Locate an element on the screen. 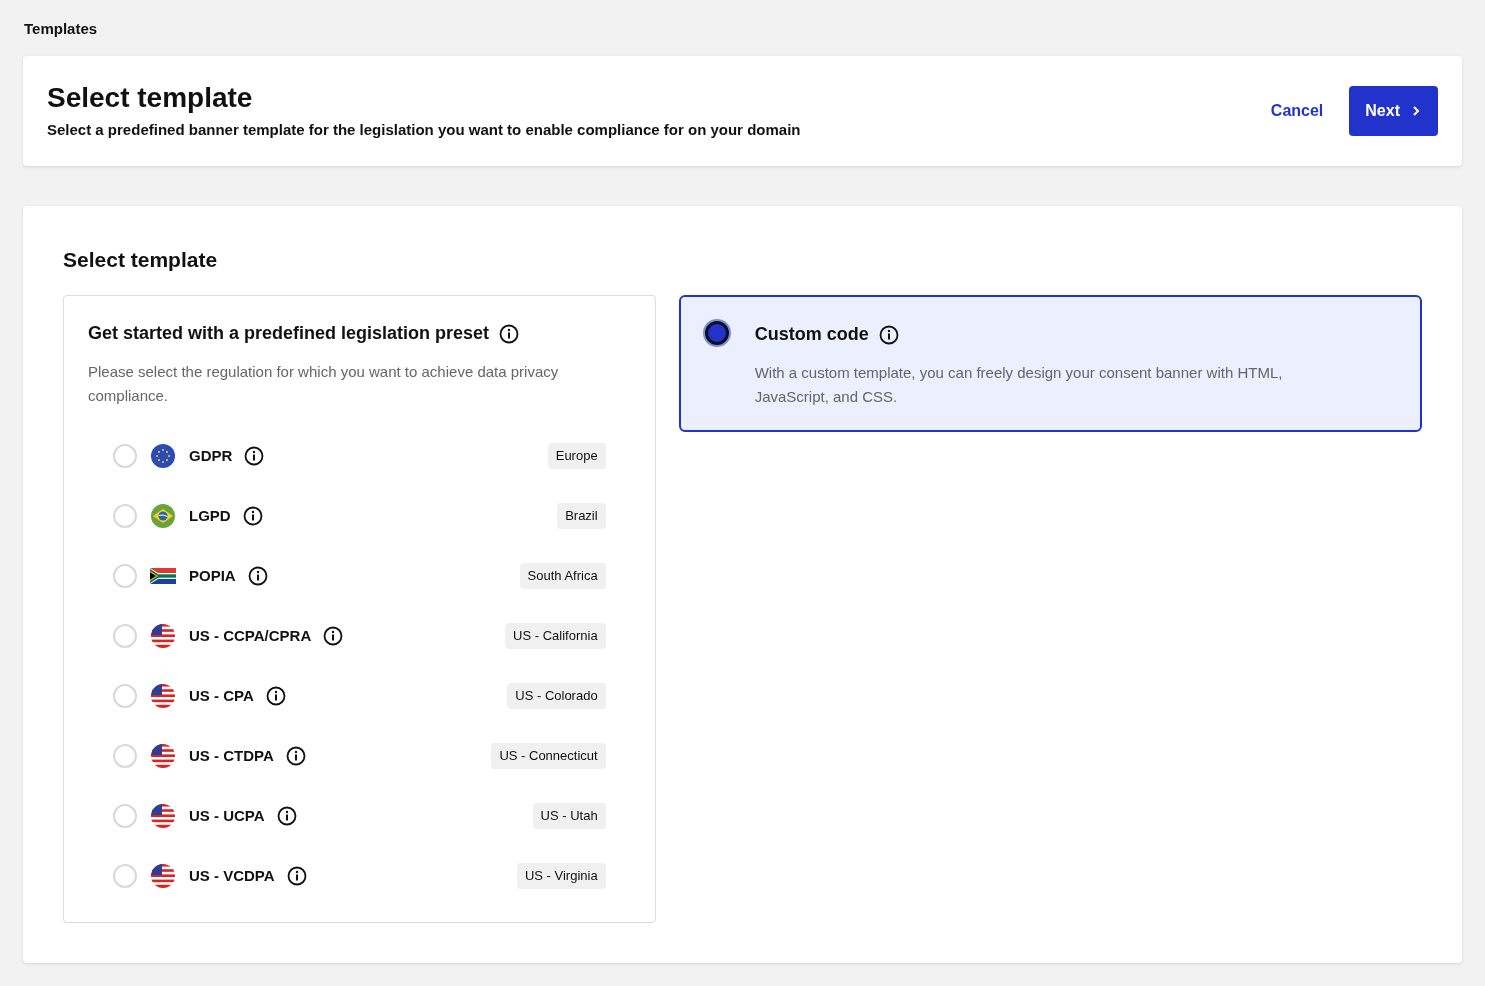 This screenshot has height=986, width=1485. custom-code-description: With a custom template, you can freely design your consent banner with HTML, JavaScript, and CSS. is located at coordinates (1019, 385).